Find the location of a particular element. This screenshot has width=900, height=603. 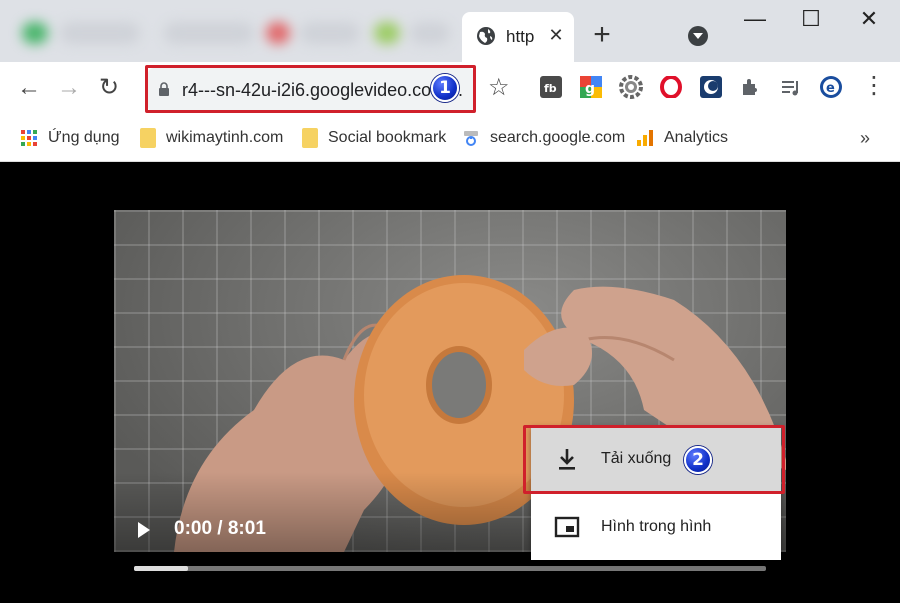

step-badge-2: 2 is located at coordinates (698, 460).